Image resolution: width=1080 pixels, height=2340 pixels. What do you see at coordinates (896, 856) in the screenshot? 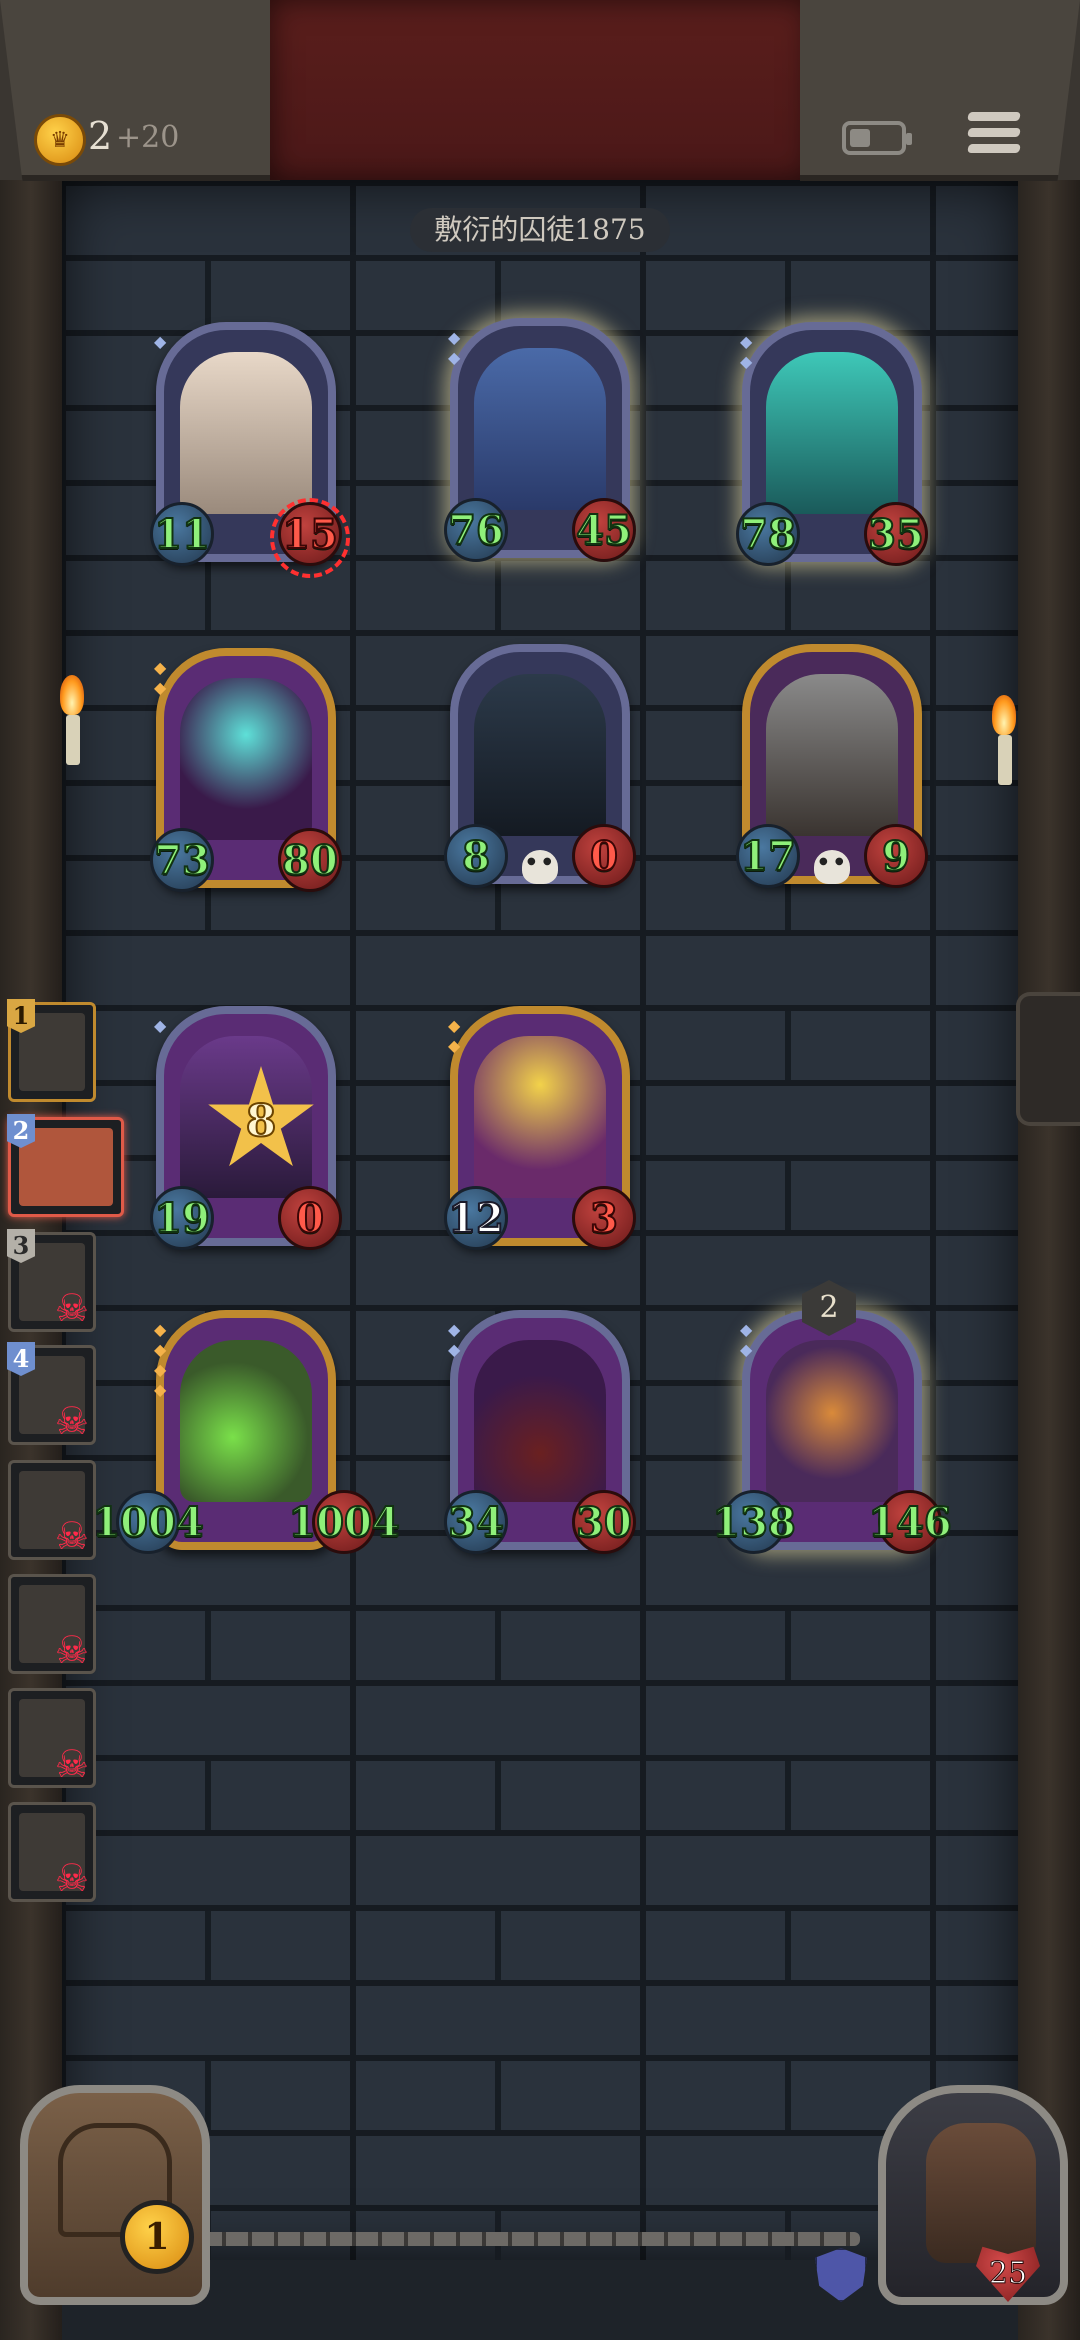
I see `health-stat: 9` at bounding box center [896, 856].